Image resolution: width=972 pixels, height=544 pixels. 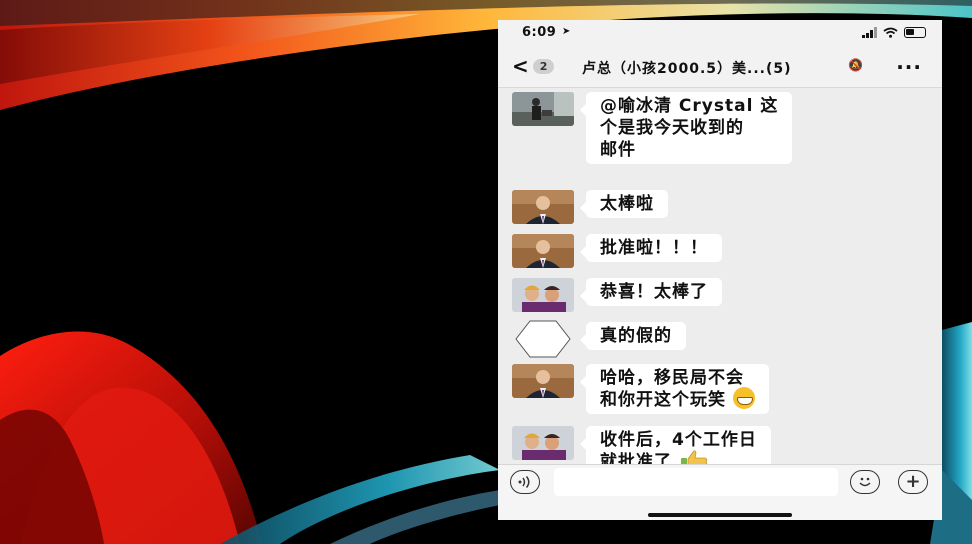 I want to click on message-line: 批准啦！！！, so click(x=654, y=248).